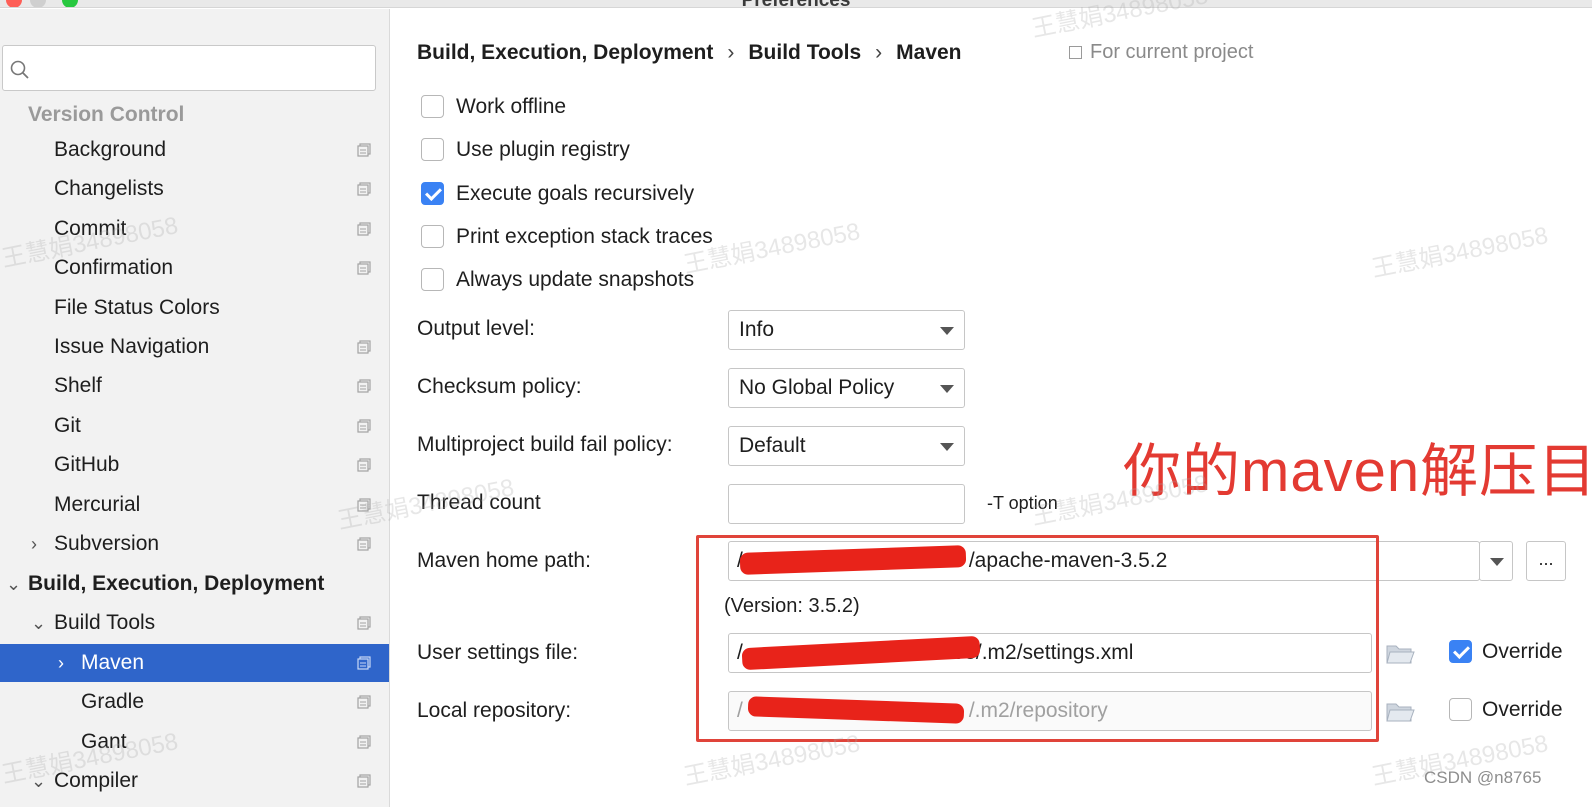  Describe the element at coordinates (194, 505) in the screenshot. I see `tree-item-mercurial: Mercurial` at that location.